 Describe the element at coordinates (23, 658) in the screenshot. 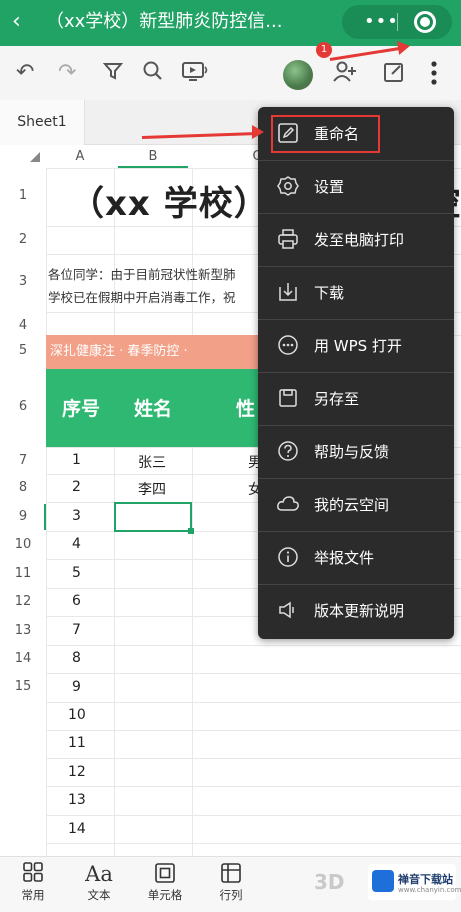

I see `row-header-14: 14` at that location.